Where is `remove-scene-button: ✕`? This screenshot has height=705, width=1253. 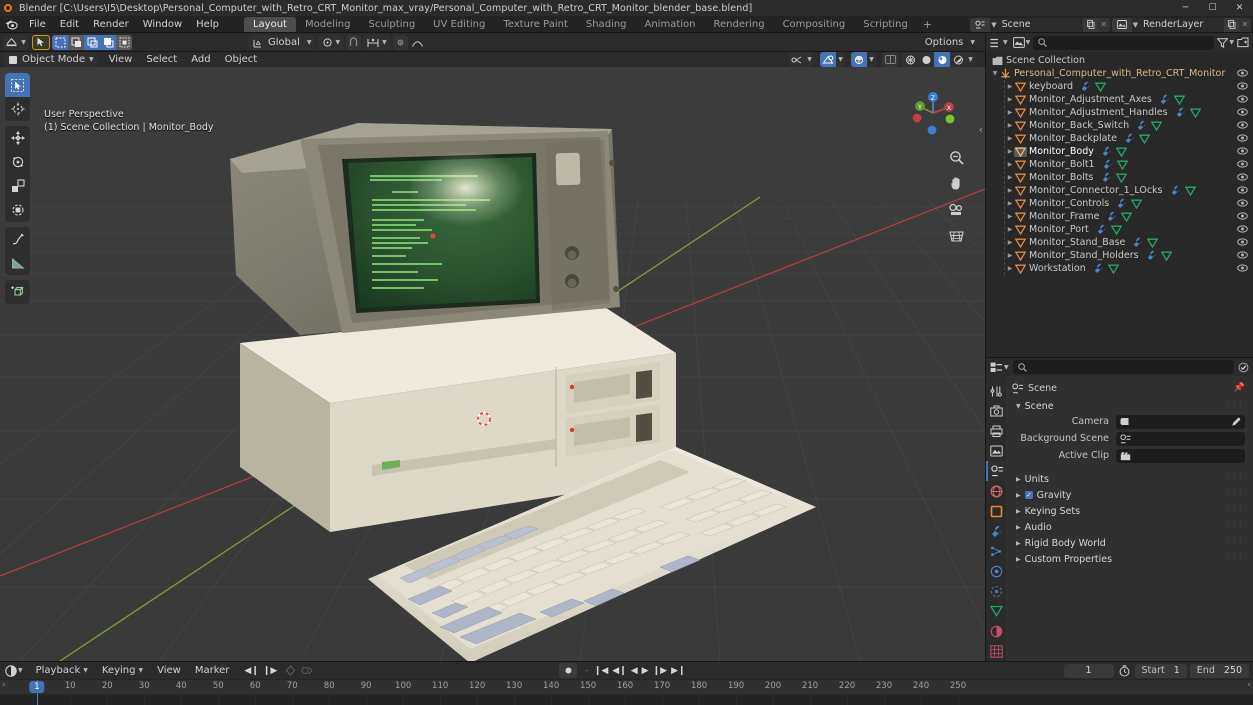
remove-scene-button: ✕ is located at coordinates (1103, 24).